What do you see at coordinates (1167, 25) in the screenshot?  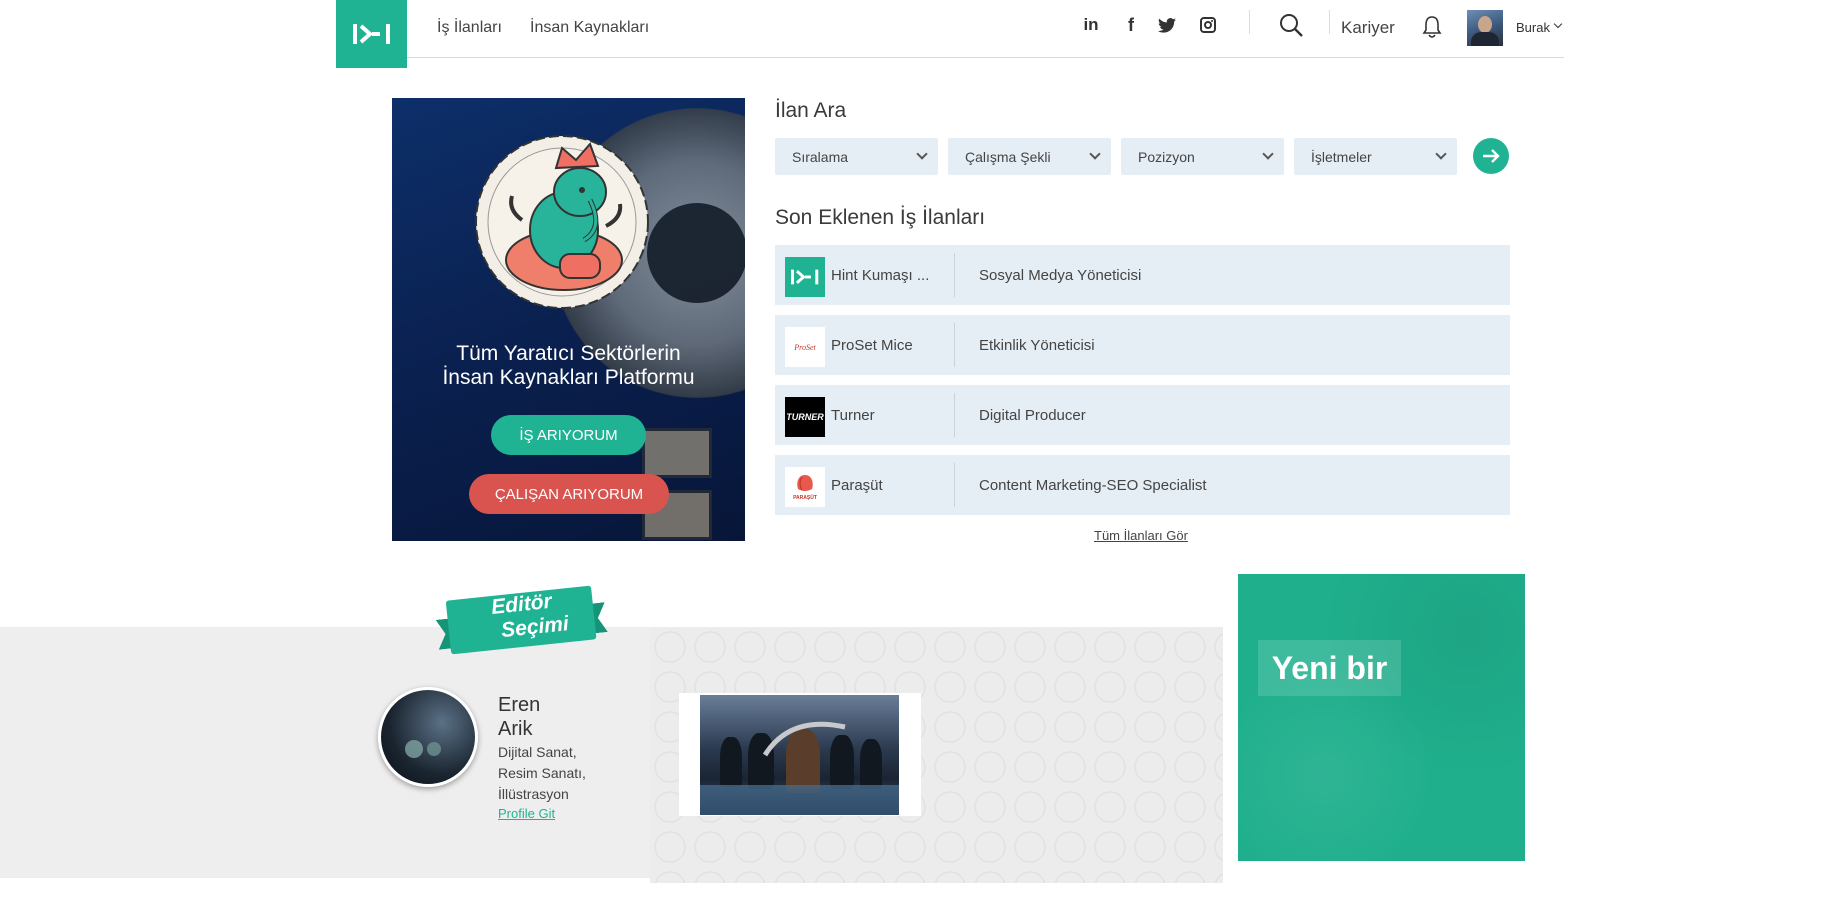 I see `twitter-icon` at bounding box center [1167, 25].